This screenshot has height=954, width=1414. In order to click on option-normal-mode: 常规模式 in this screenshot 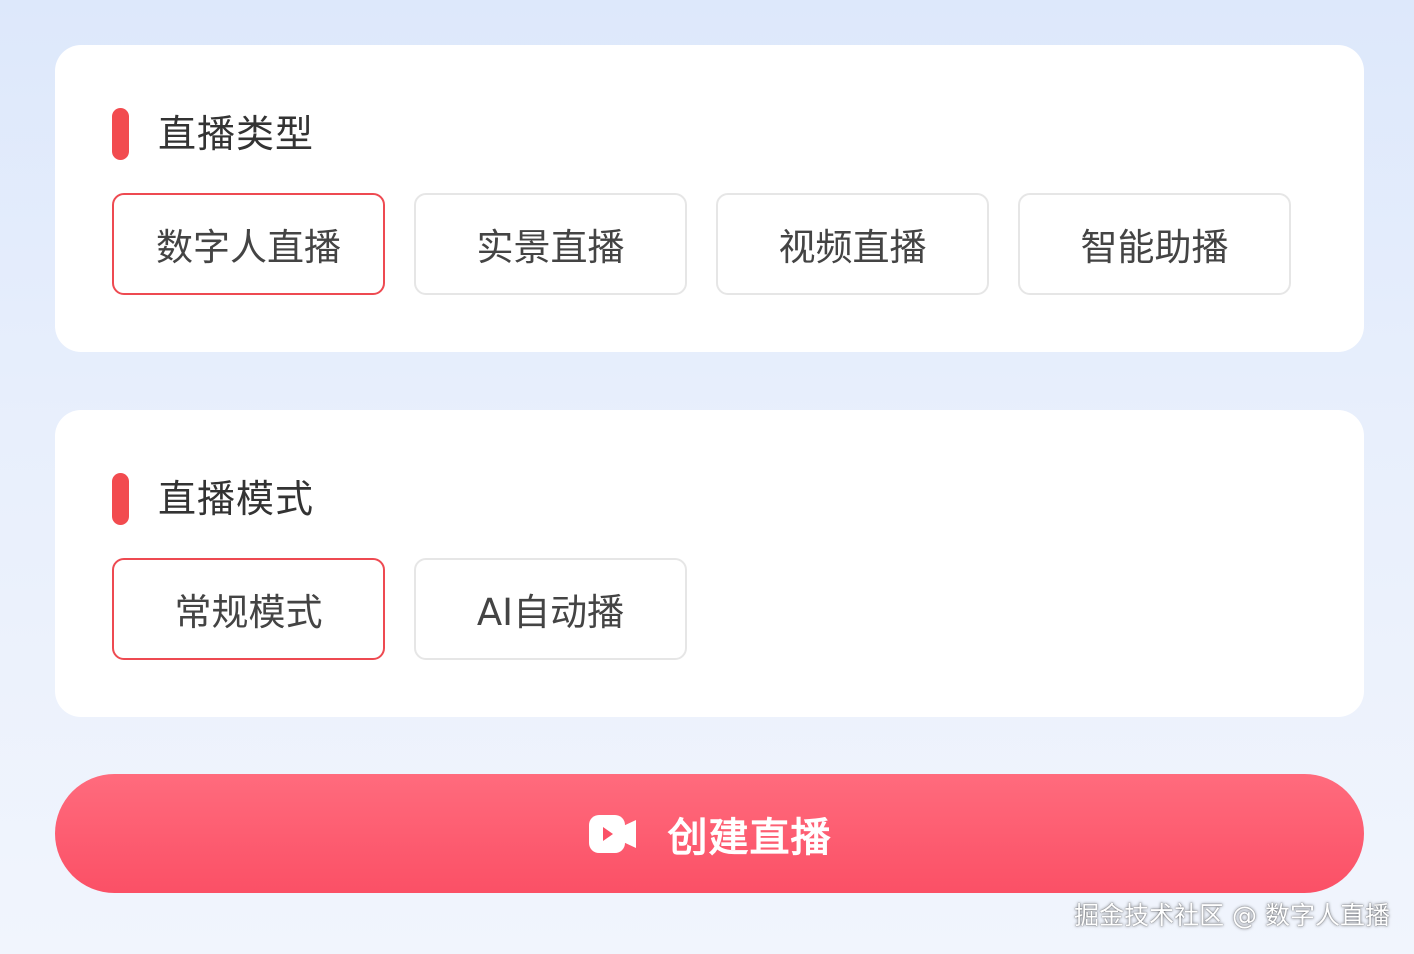, I will do `click(248, 609)`.